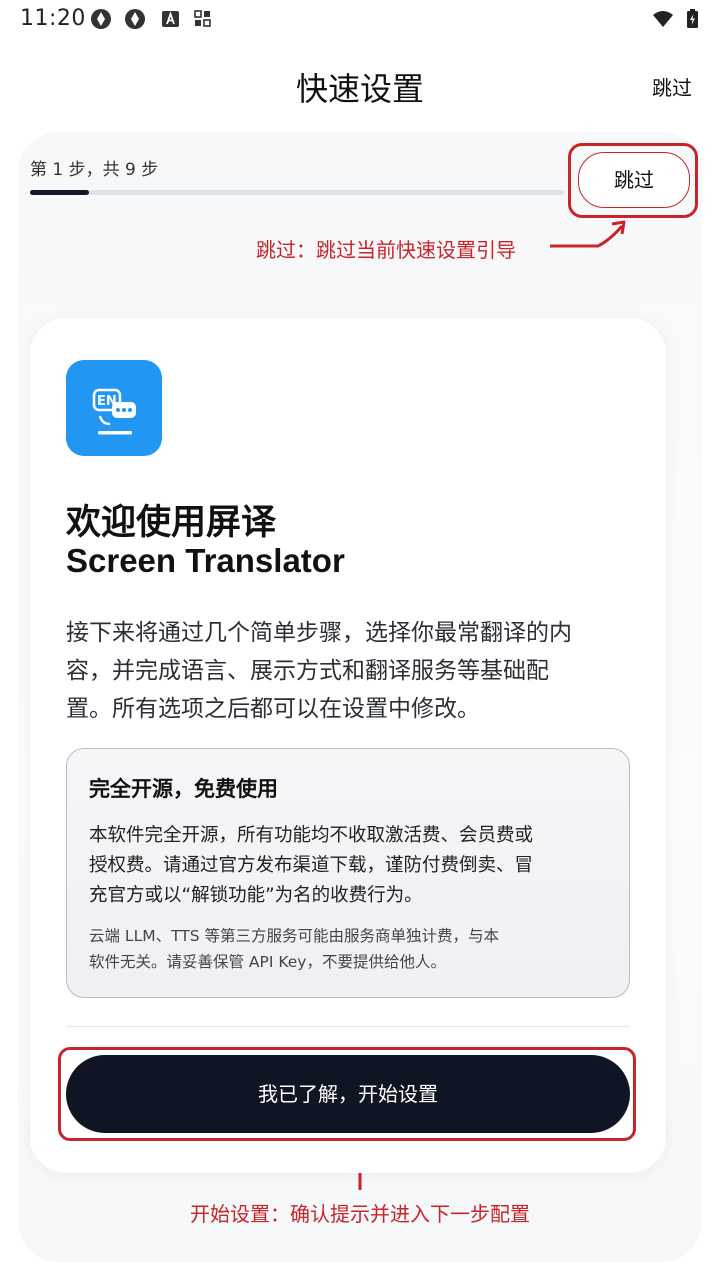 The height and width of the screenshot is (1280, 720). Describe the element at coordinates (171, 19) in the screenshot. I see `font-app-icon` at that location.